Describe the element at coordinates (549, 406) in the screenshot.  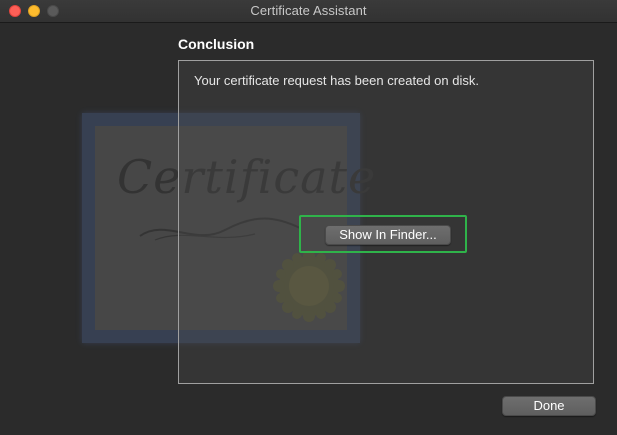
I see `done-button: Done` at that location.